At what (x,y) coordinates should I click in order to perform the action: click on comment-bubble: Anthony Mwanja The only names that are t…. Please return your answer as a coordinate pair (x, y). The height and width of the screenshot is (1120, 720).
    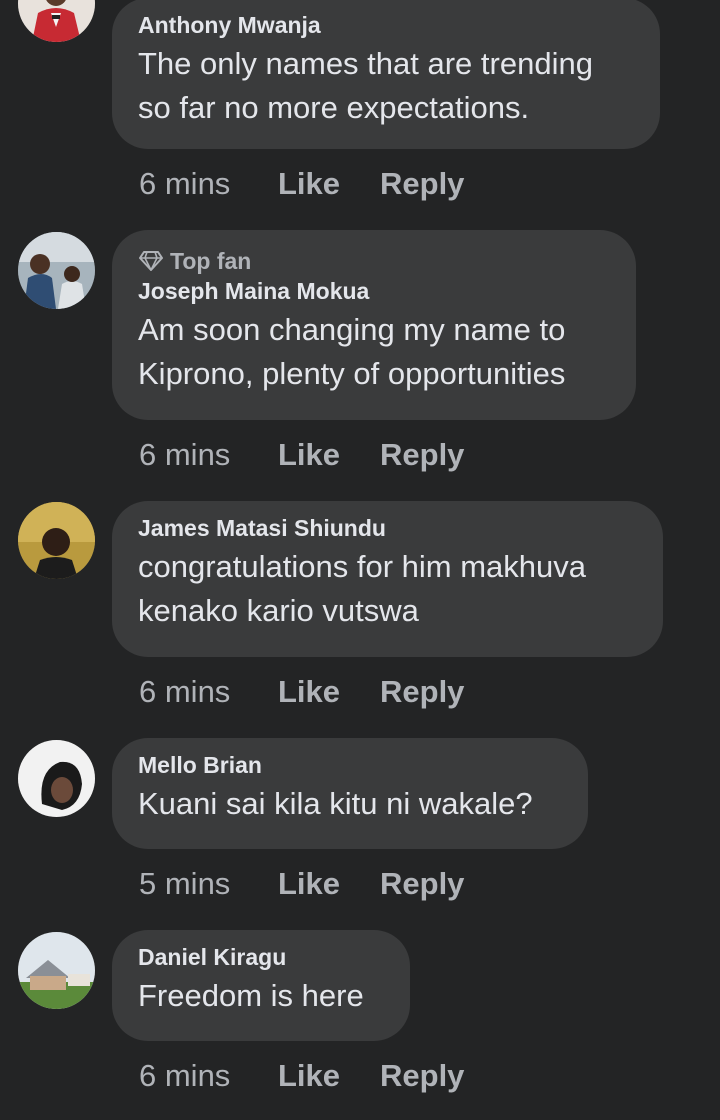
    Looking at the image, I should click on (386, 74).